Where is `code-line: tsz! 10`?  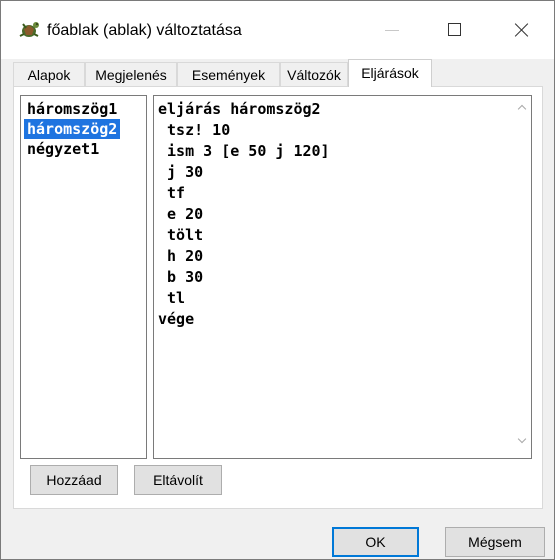 code-line: tsz! 10 is located at coordinates (194, 130).